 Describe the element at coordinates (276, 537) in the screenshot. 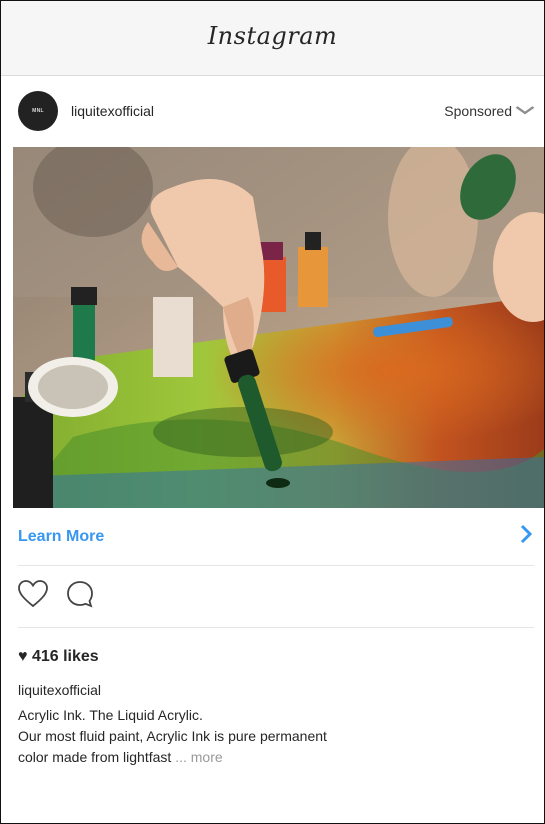

I see `learn-more-bar: Learn More` at that location.